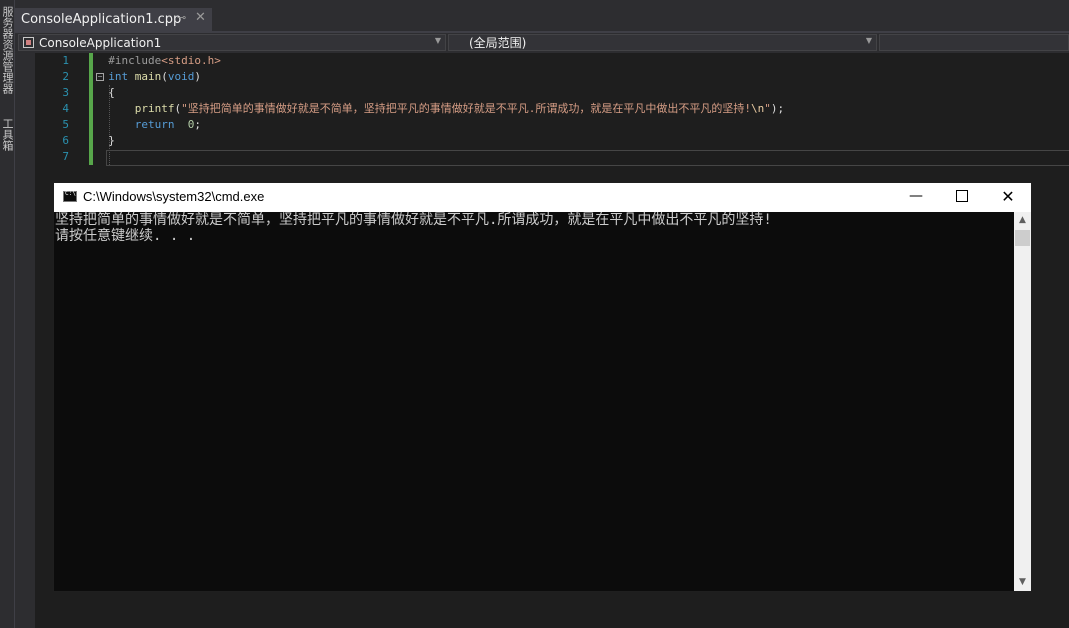 The width and height of the screenshot is (1069, 628). What do you see at coordinates (1022, 238) in the screenshot?
I see `scroll-thumb` at bounding box center [1022, 238].